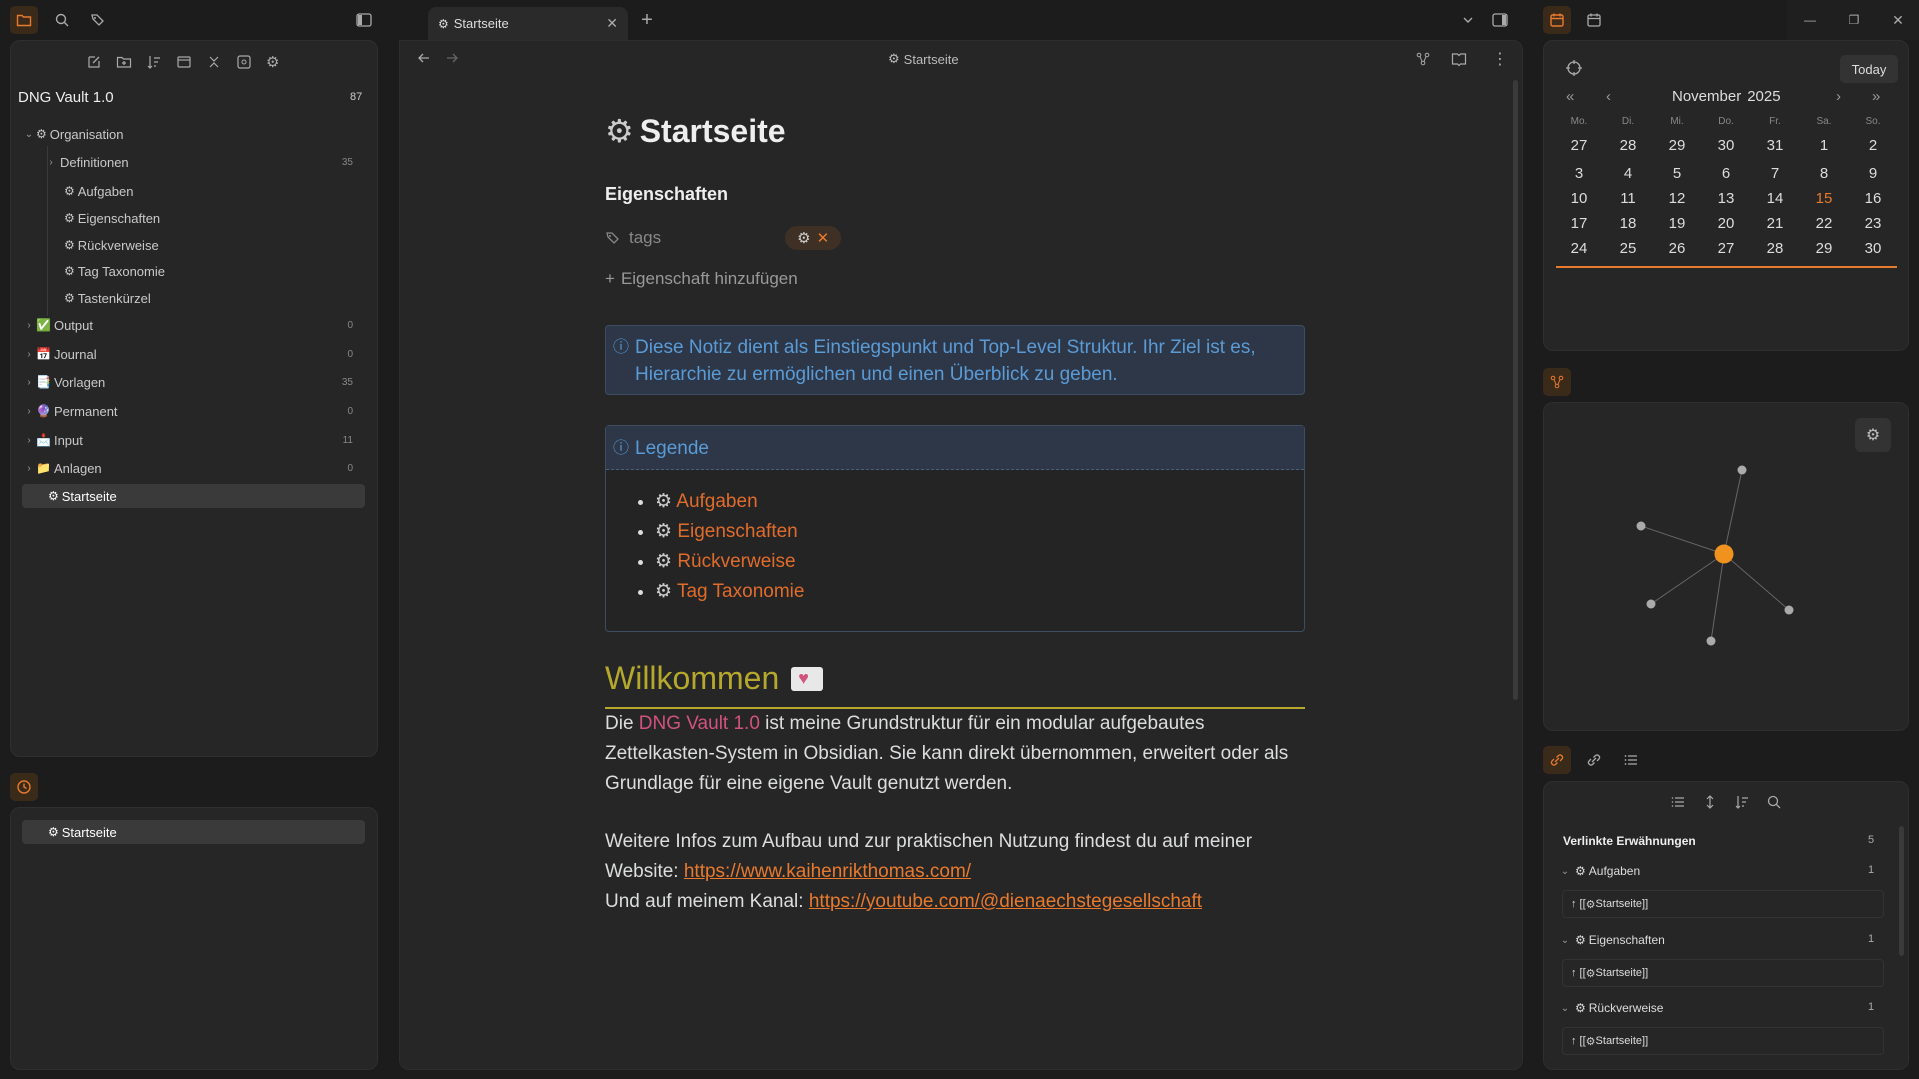  I want to click on calendar-day: 19, so click(1677, 223).